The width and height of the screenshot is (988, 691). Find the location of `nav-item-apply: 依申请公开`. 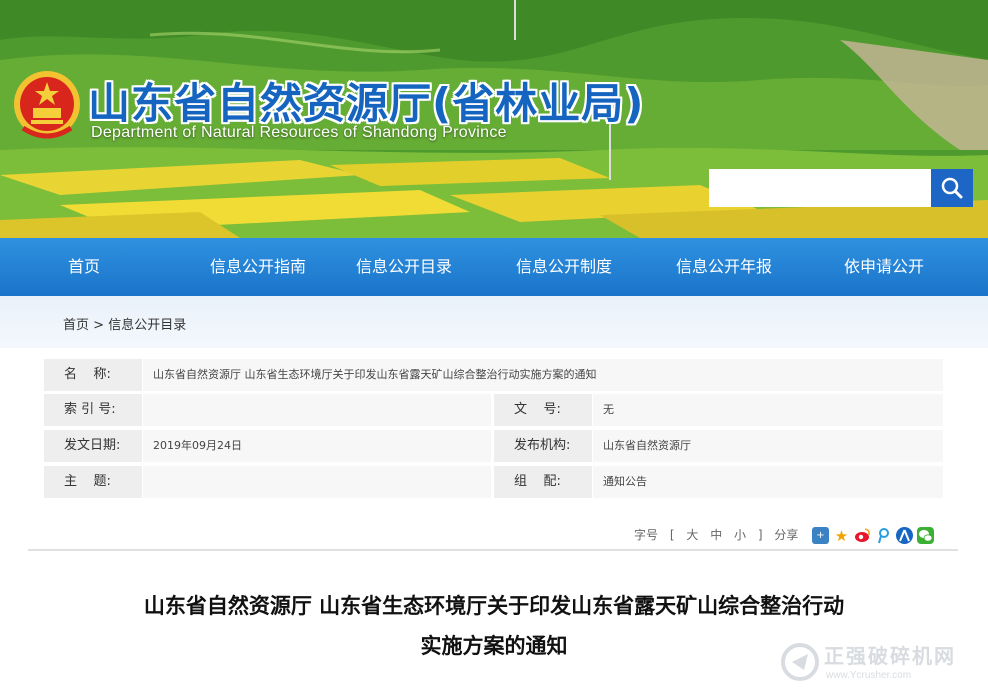

nav-item-apply: 依申请公开 is located at coordinates (884, 267).